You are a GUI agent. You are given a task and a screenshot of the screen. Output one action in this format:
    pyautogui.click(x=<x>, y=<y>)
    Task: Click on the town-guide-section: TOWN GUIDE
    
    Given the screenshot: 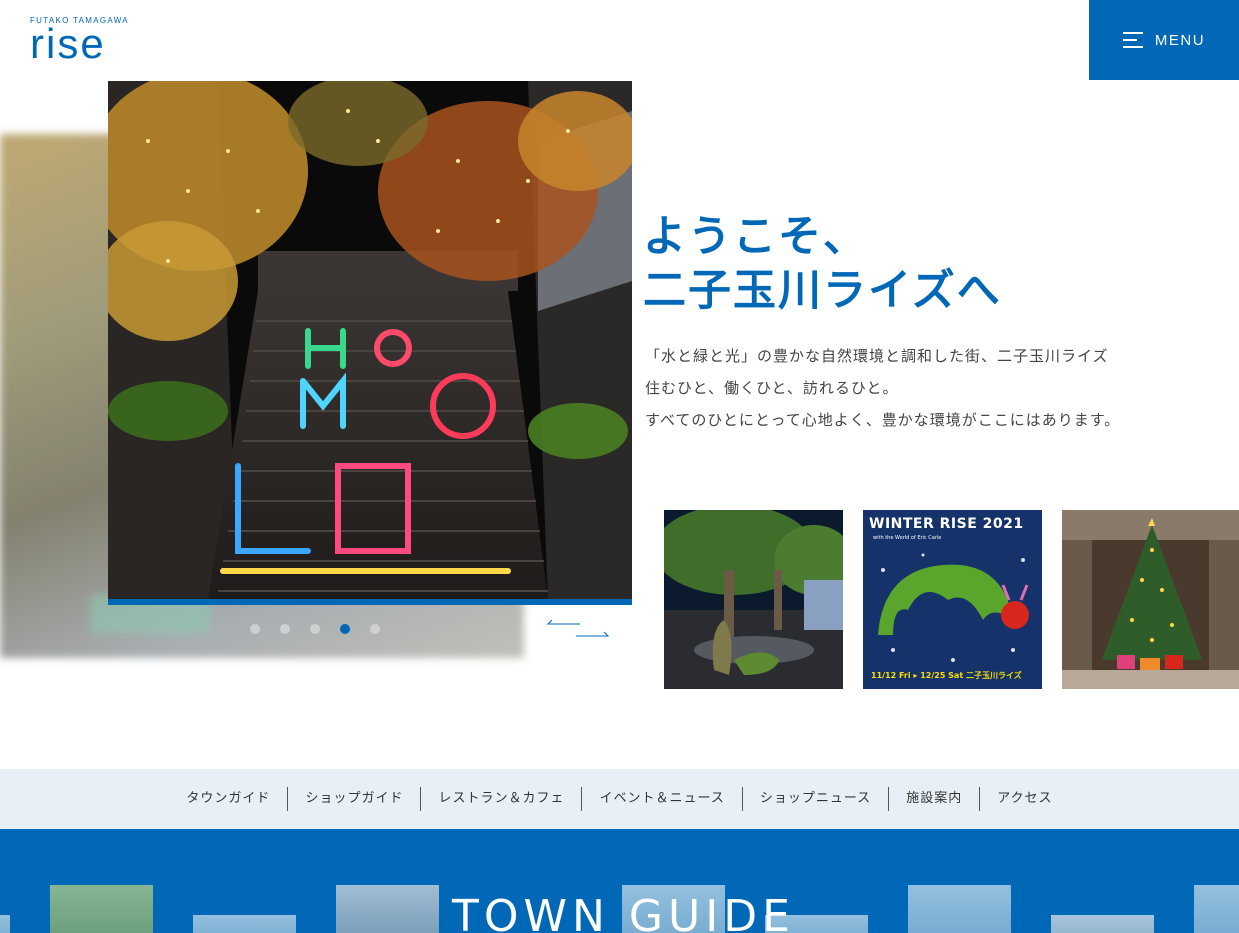 What is the action you would take?
    pyautogui.click(x=619, y=881)
    